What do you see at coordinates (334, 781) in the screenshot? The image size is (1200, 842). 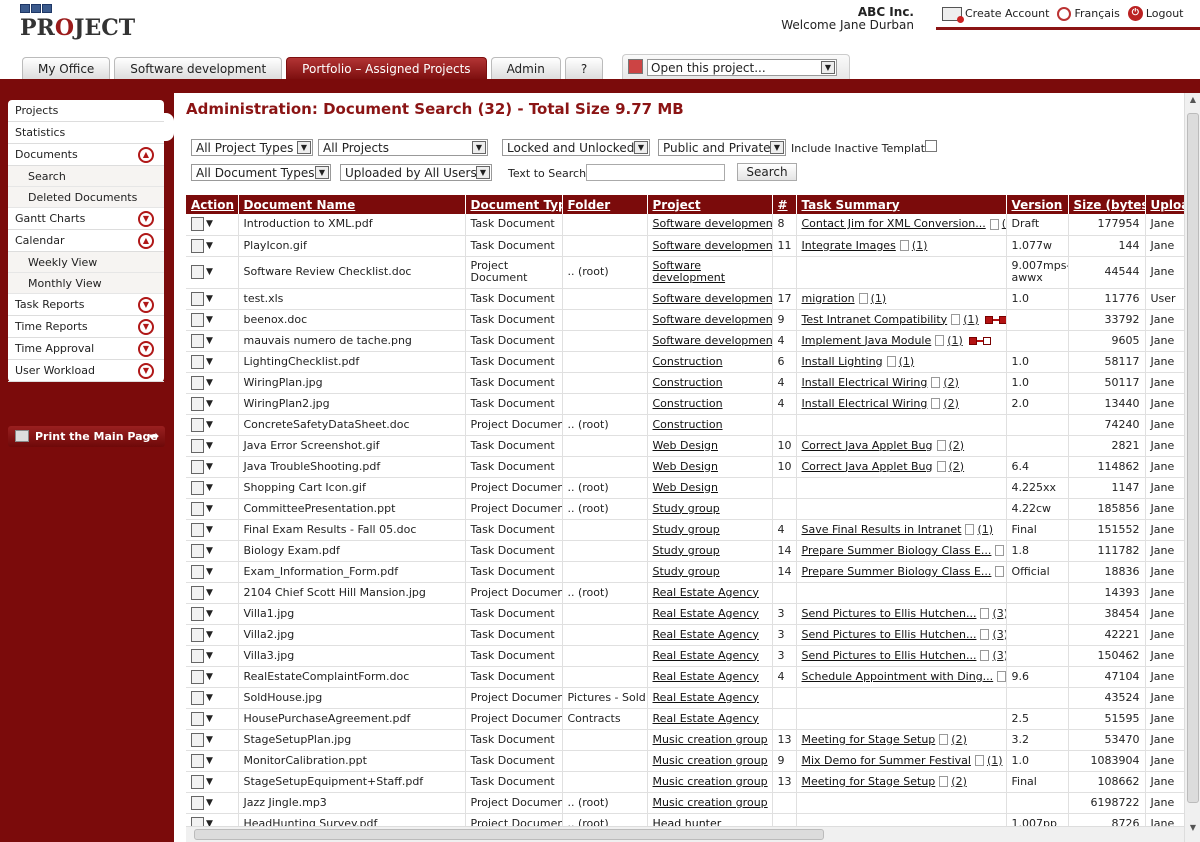 I see `document-name: StageSetupEquipment+Staff.pdf` at bounding box center [334, 781].